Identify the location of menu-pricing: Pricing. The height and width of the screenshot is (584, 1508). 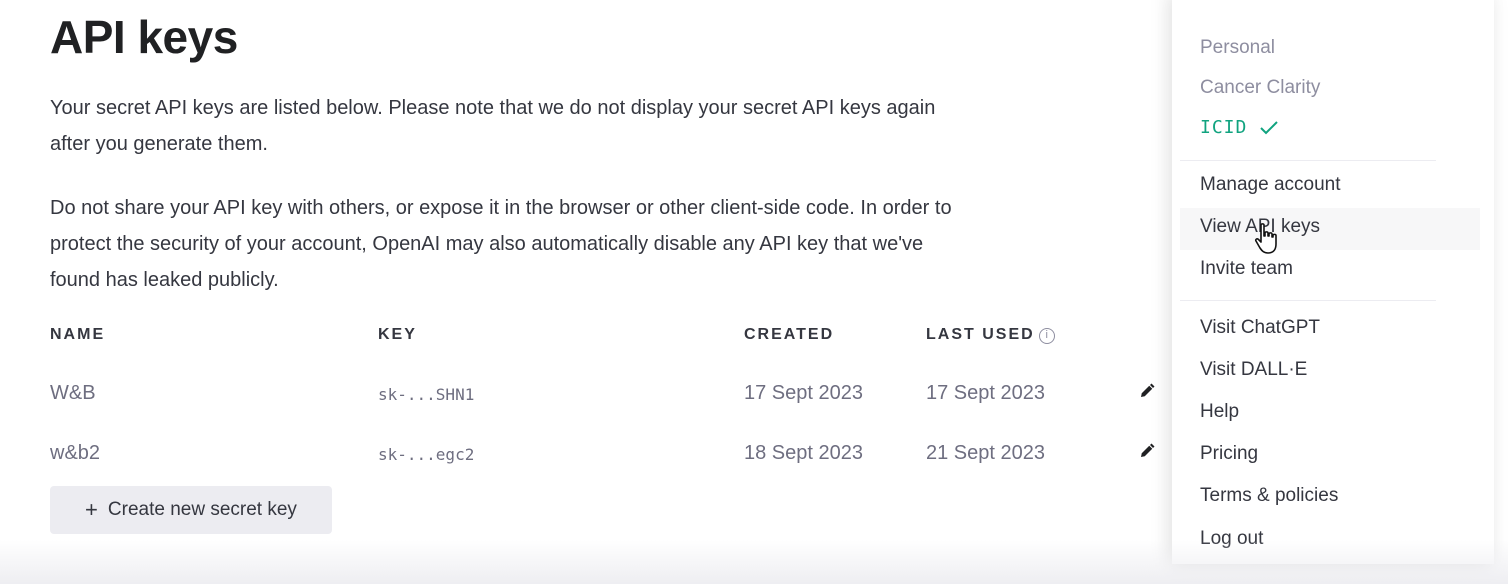
(1229, 454).